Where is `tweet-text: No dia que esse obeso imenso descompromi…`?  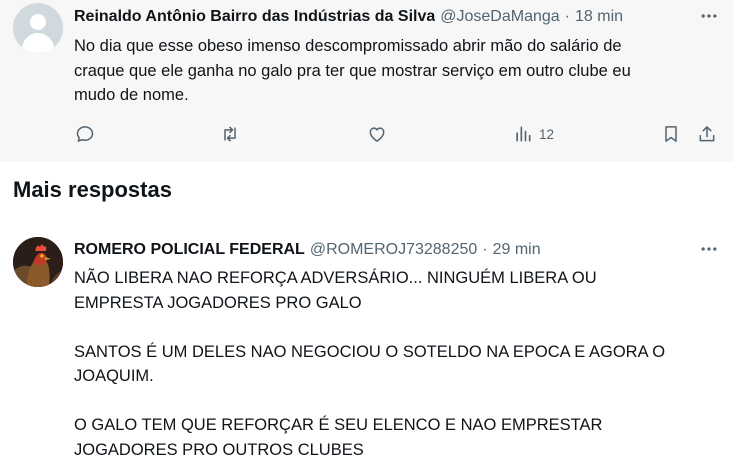
tweet-text: No dia que esse obeso imenso descompromi… is located at coordinates (352, 70).